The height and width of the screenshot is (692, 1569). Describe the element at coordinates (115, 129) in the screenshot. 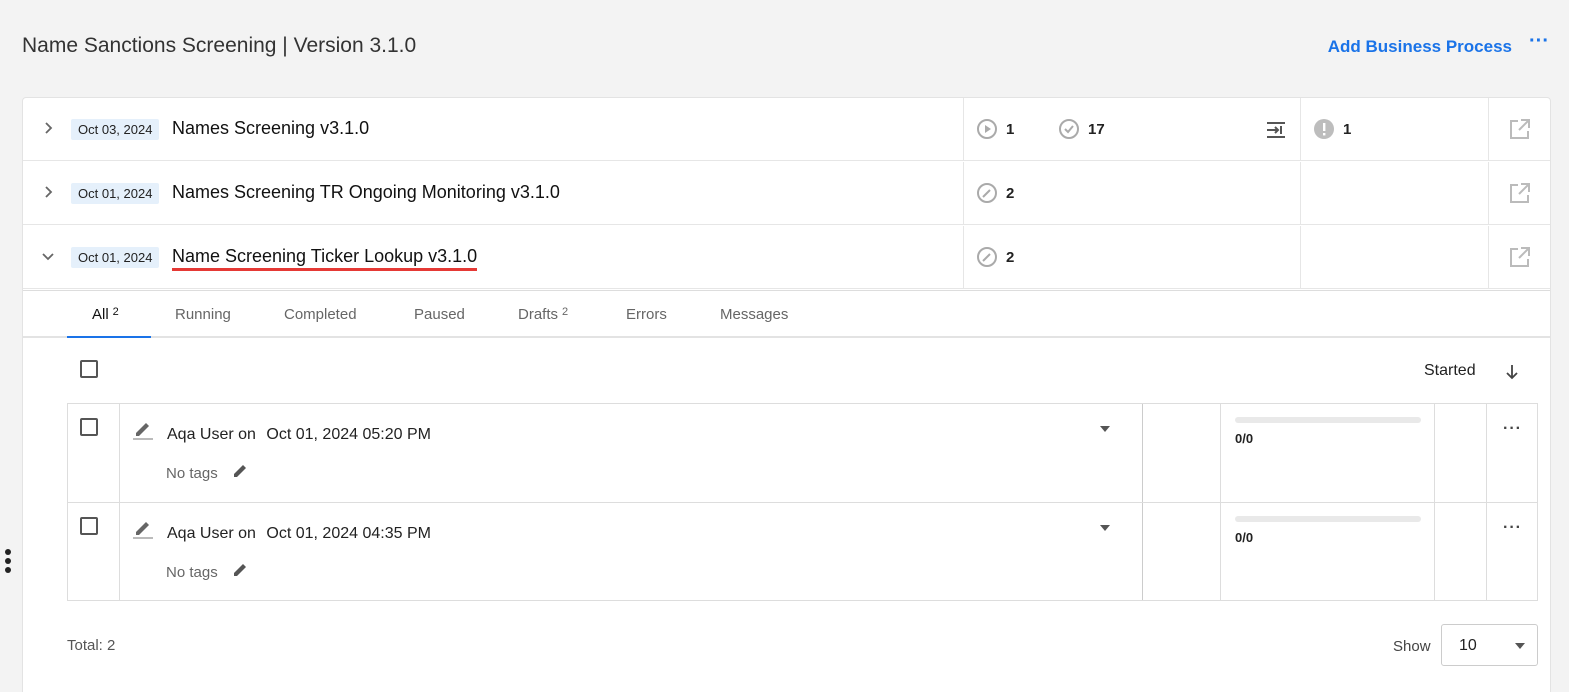

I see `process-date-badge: Oct 03, 2024` at that location.